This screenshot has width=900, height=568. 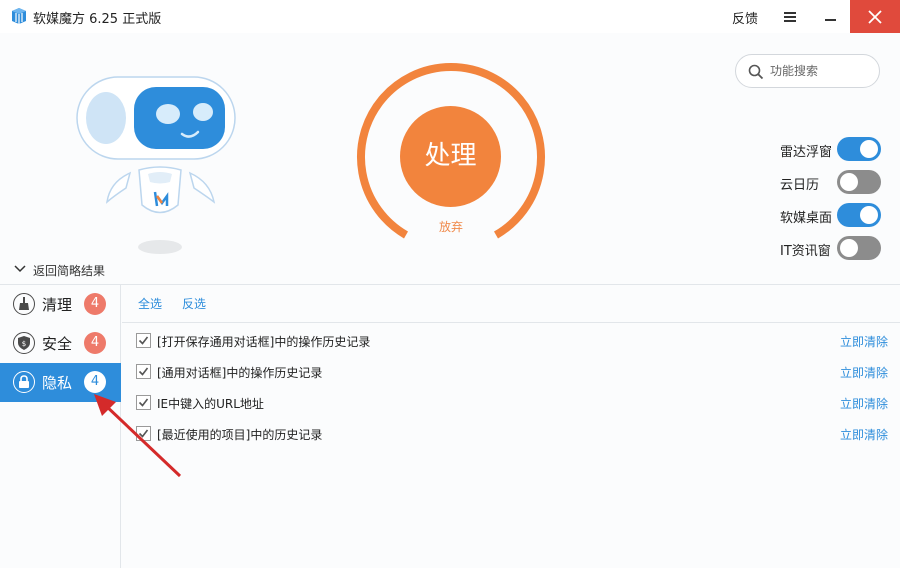 I want to click on sidebar-item-clean: 清理 4, so click(x=60, y=304).